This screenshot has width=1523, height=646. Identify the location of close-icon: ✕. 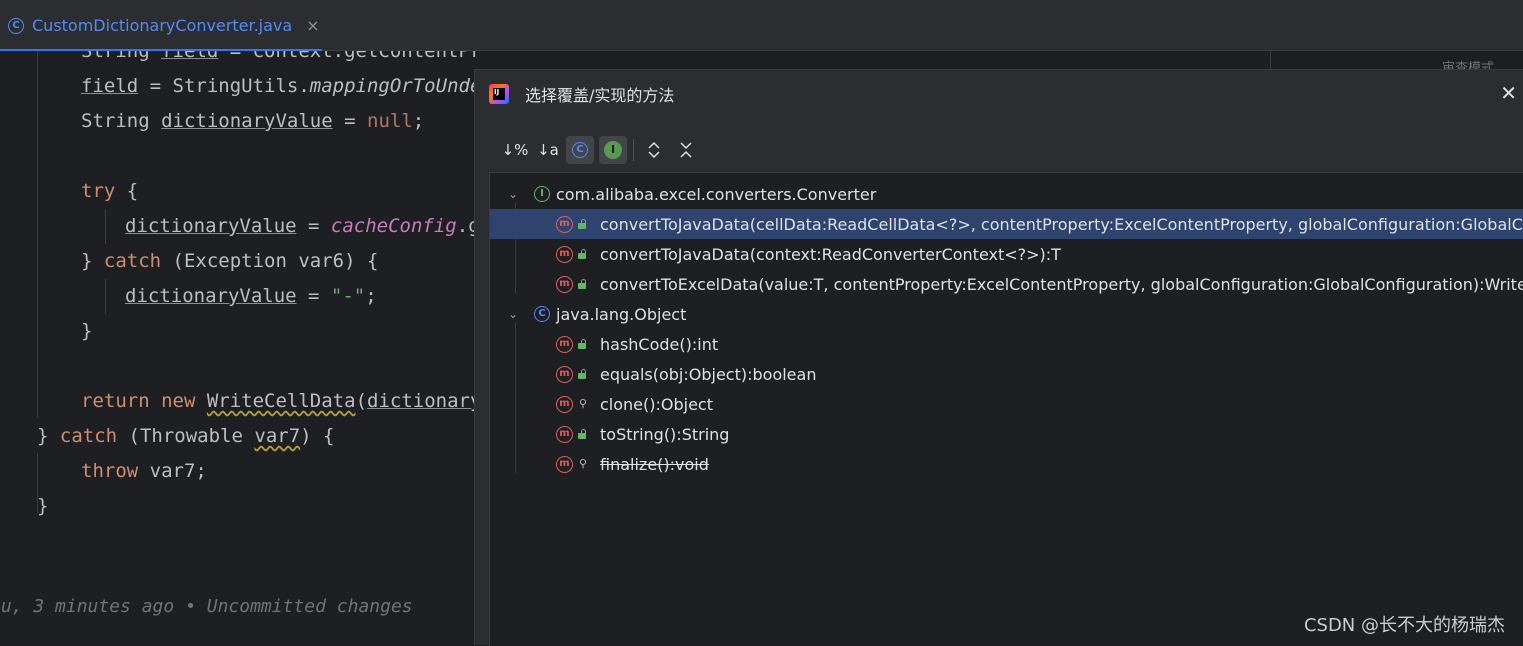
(1508, 93).